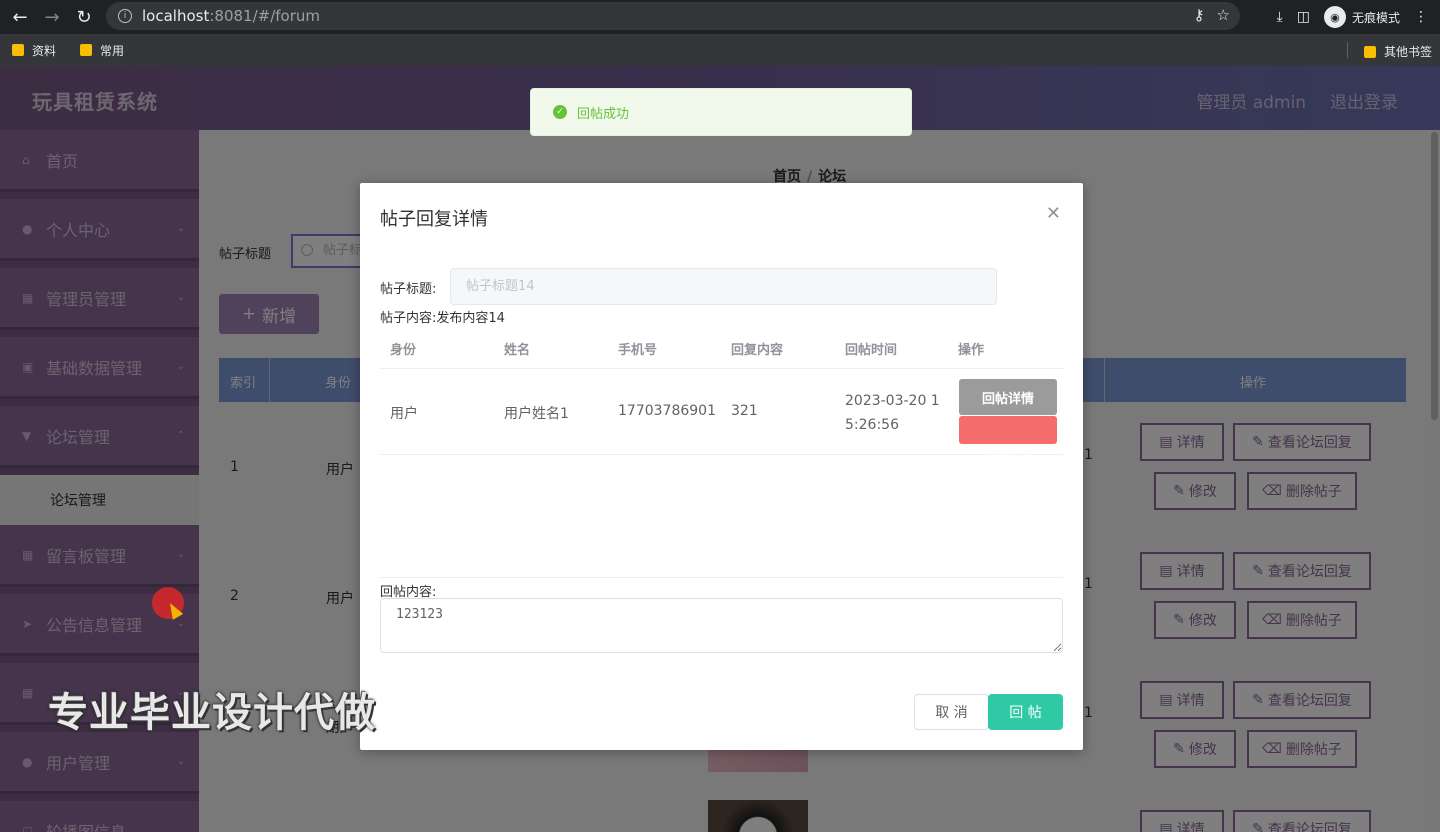 This screenshot has height=832, width=1440. I want to click on close-icon: ✕, so click(1053, 213).